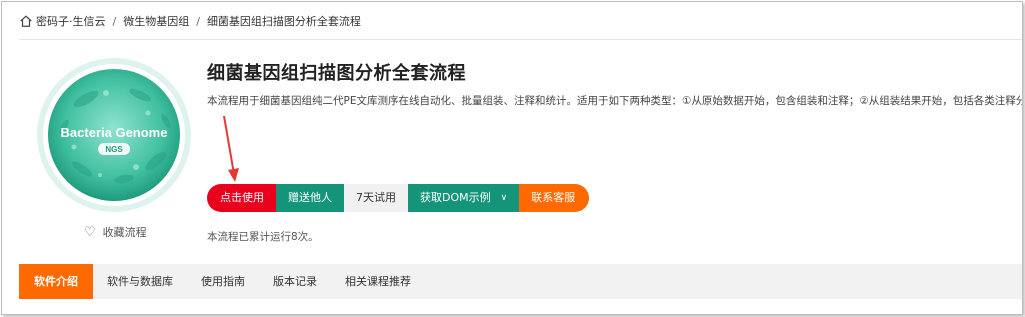 Image resolution: width=1025 pixels, height=317 pixels. What do you see at coordinates (223, 281) in the screenshot?
I see `tab-user-guide: 使用指南` at bounding box center [223, 281].